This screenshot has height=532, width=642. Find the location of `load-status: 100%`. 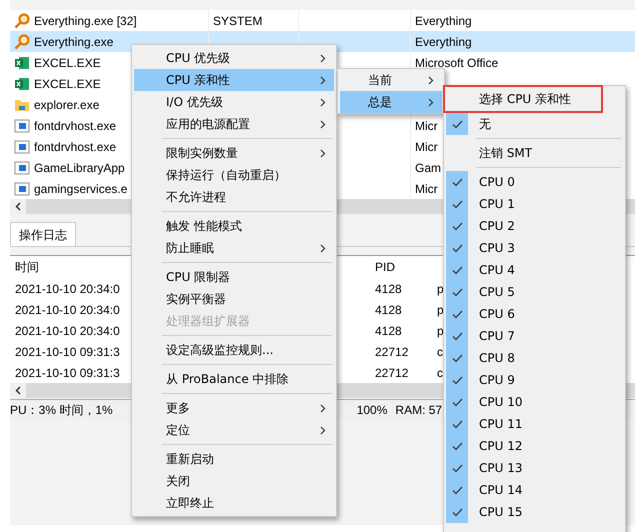

load-status: 100% is located at coordinates (372, 410).